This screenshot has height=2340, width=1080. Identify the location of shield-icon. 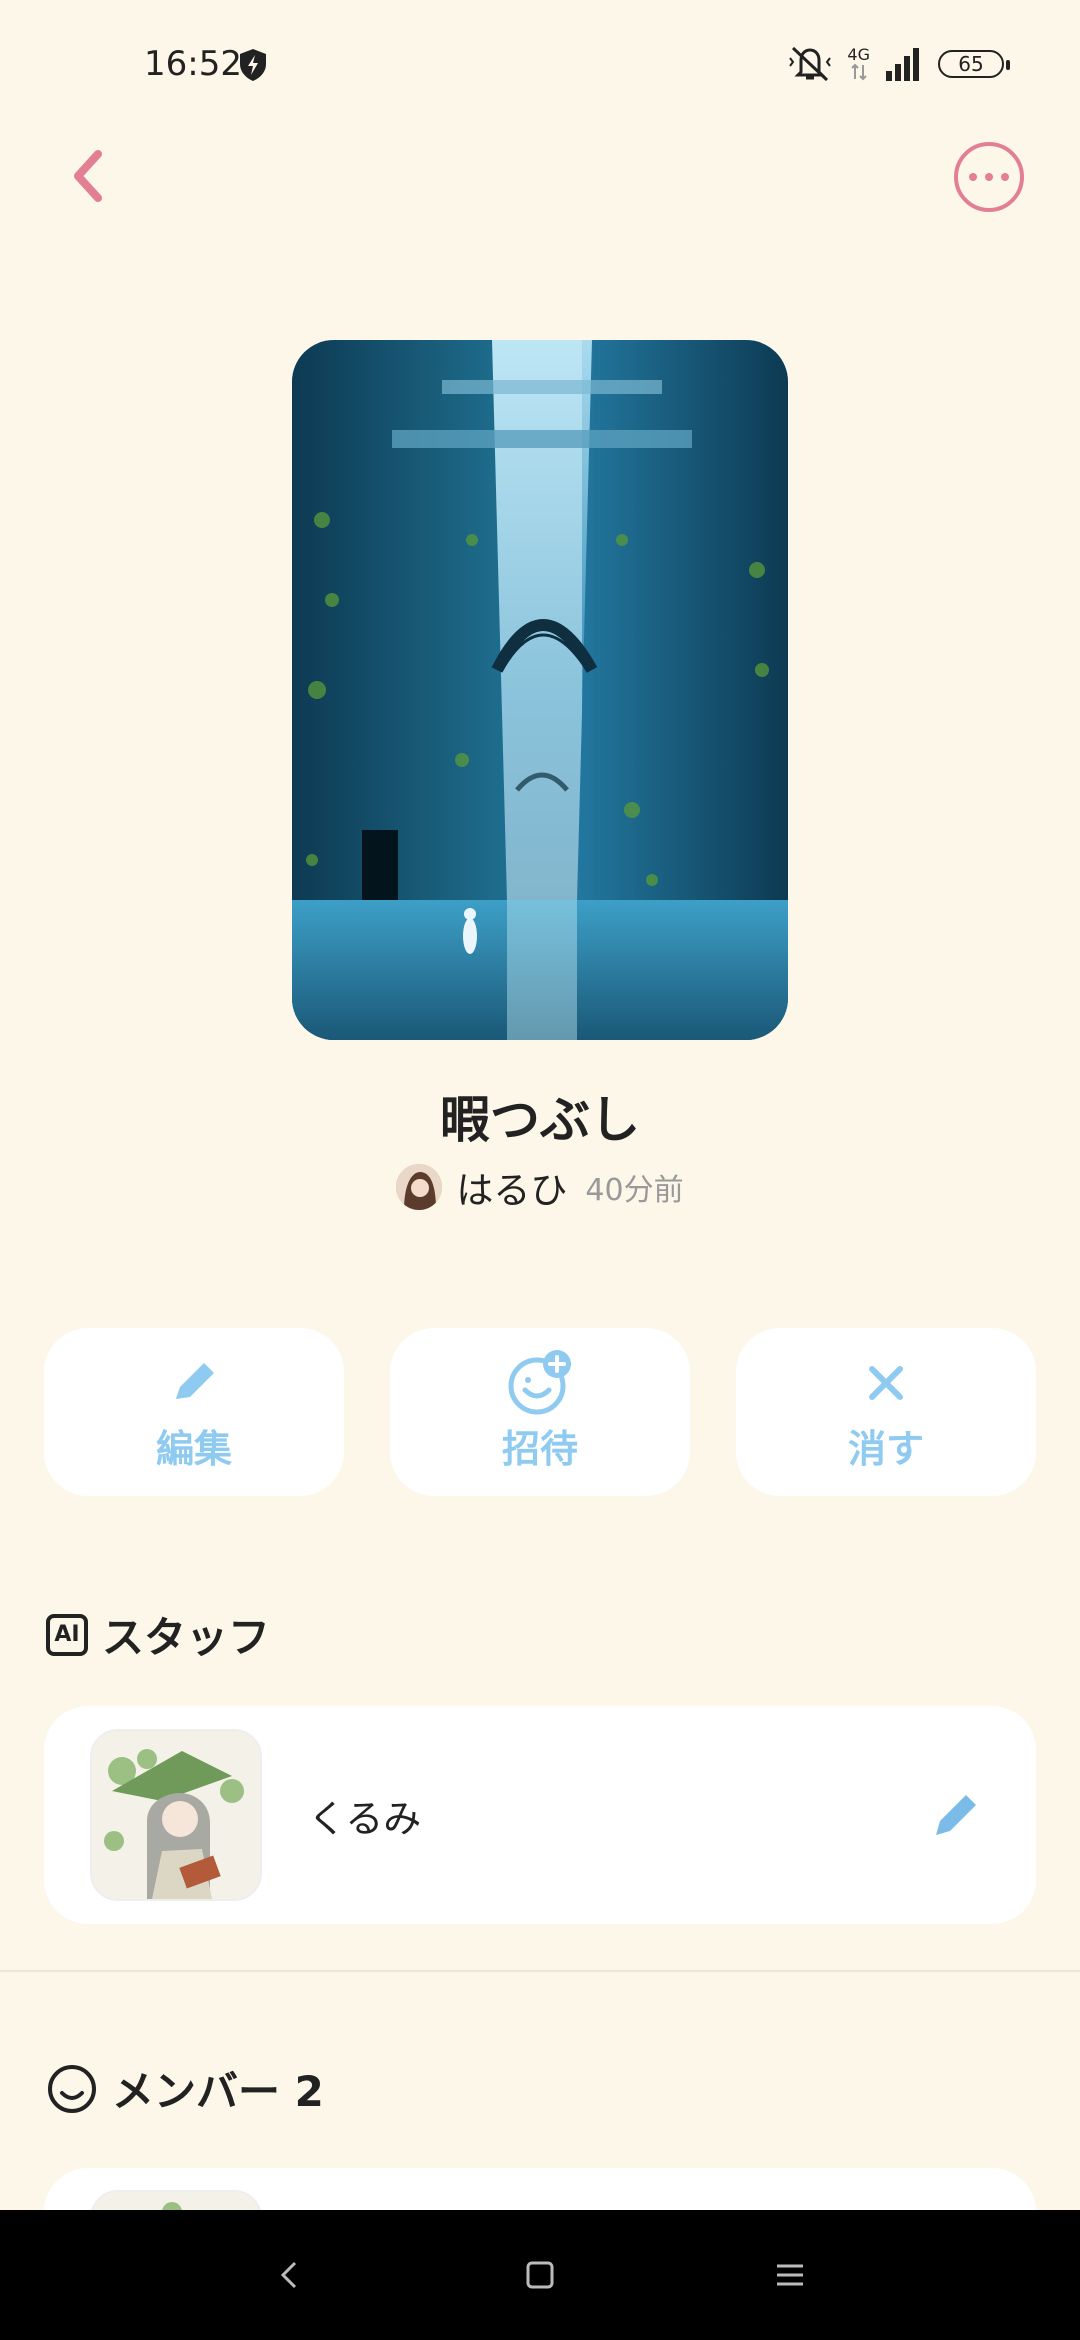
(253, 65).